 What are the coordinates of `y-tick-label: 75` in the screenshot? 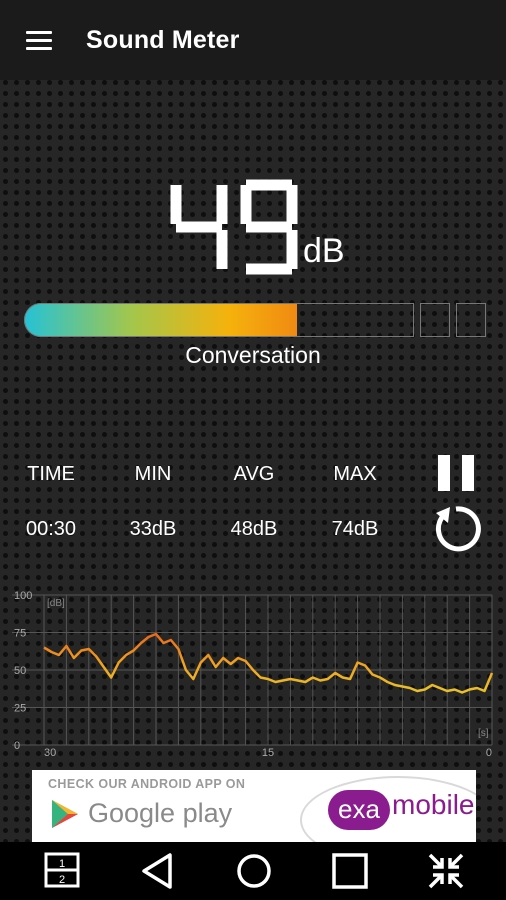 It's located at (20, 634).